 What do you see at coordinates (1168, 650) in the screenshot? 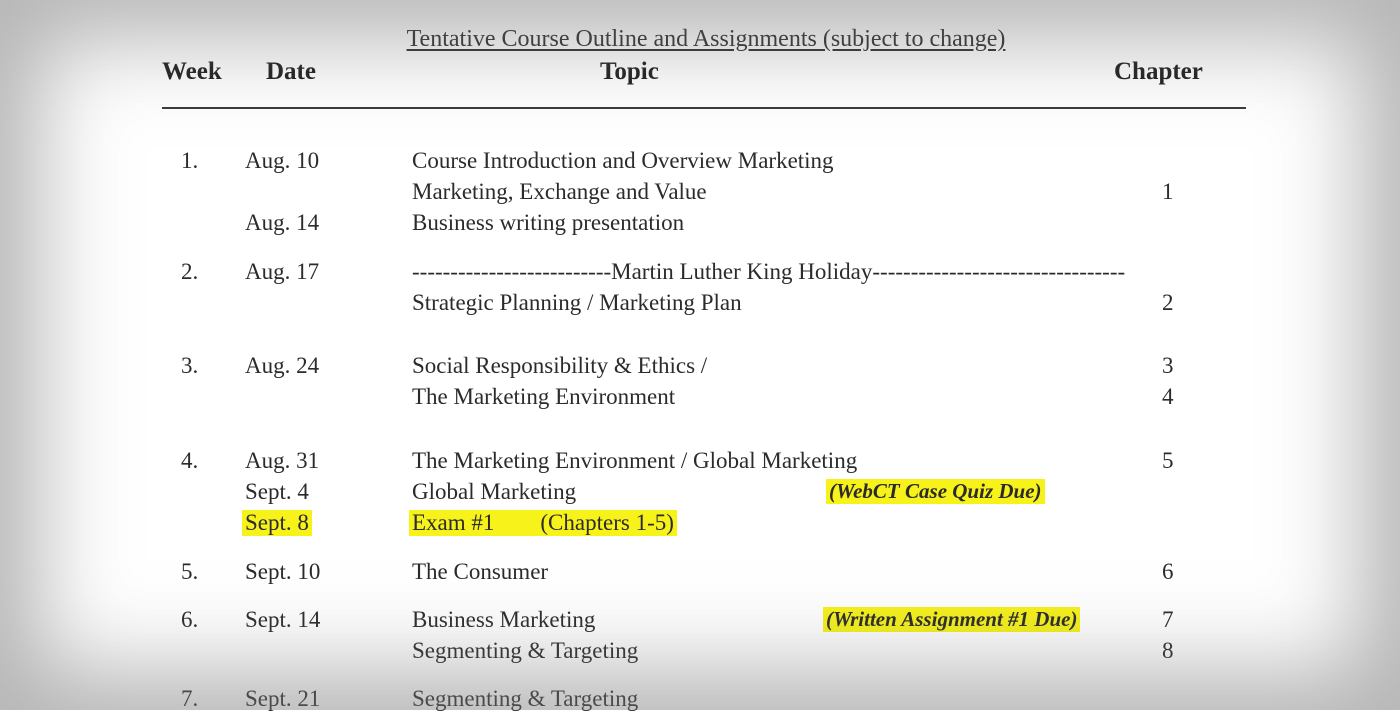
I see `chapter-cell: 8` at bounding box center [1168, 650].